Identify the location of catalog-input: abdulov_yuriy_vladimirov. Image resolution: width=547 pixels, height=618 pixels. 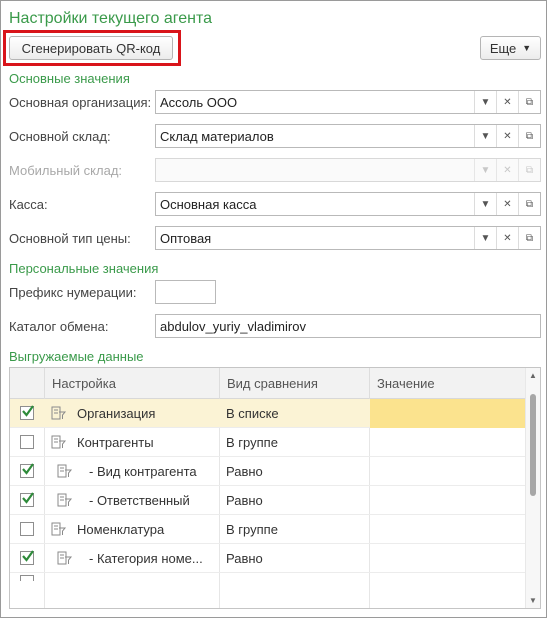
(348, 326).